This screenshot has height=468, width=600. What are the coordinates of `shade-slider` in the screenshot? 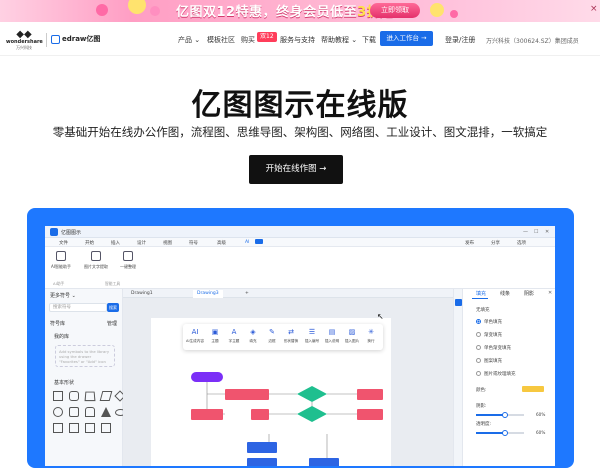 It's located at (500, 415).